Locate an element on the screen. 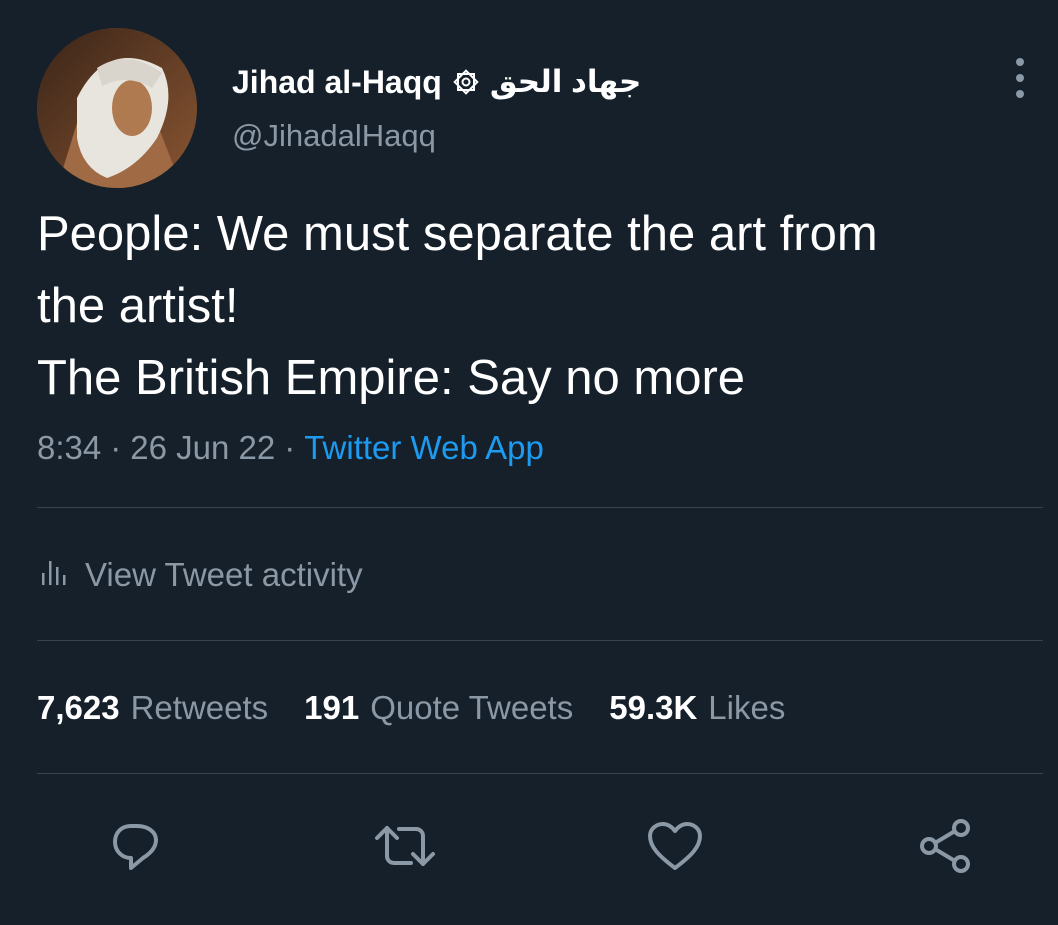 The image size is (1058, 925). likes-stat: 59.3K Likes is located at coordinates (697, 708).